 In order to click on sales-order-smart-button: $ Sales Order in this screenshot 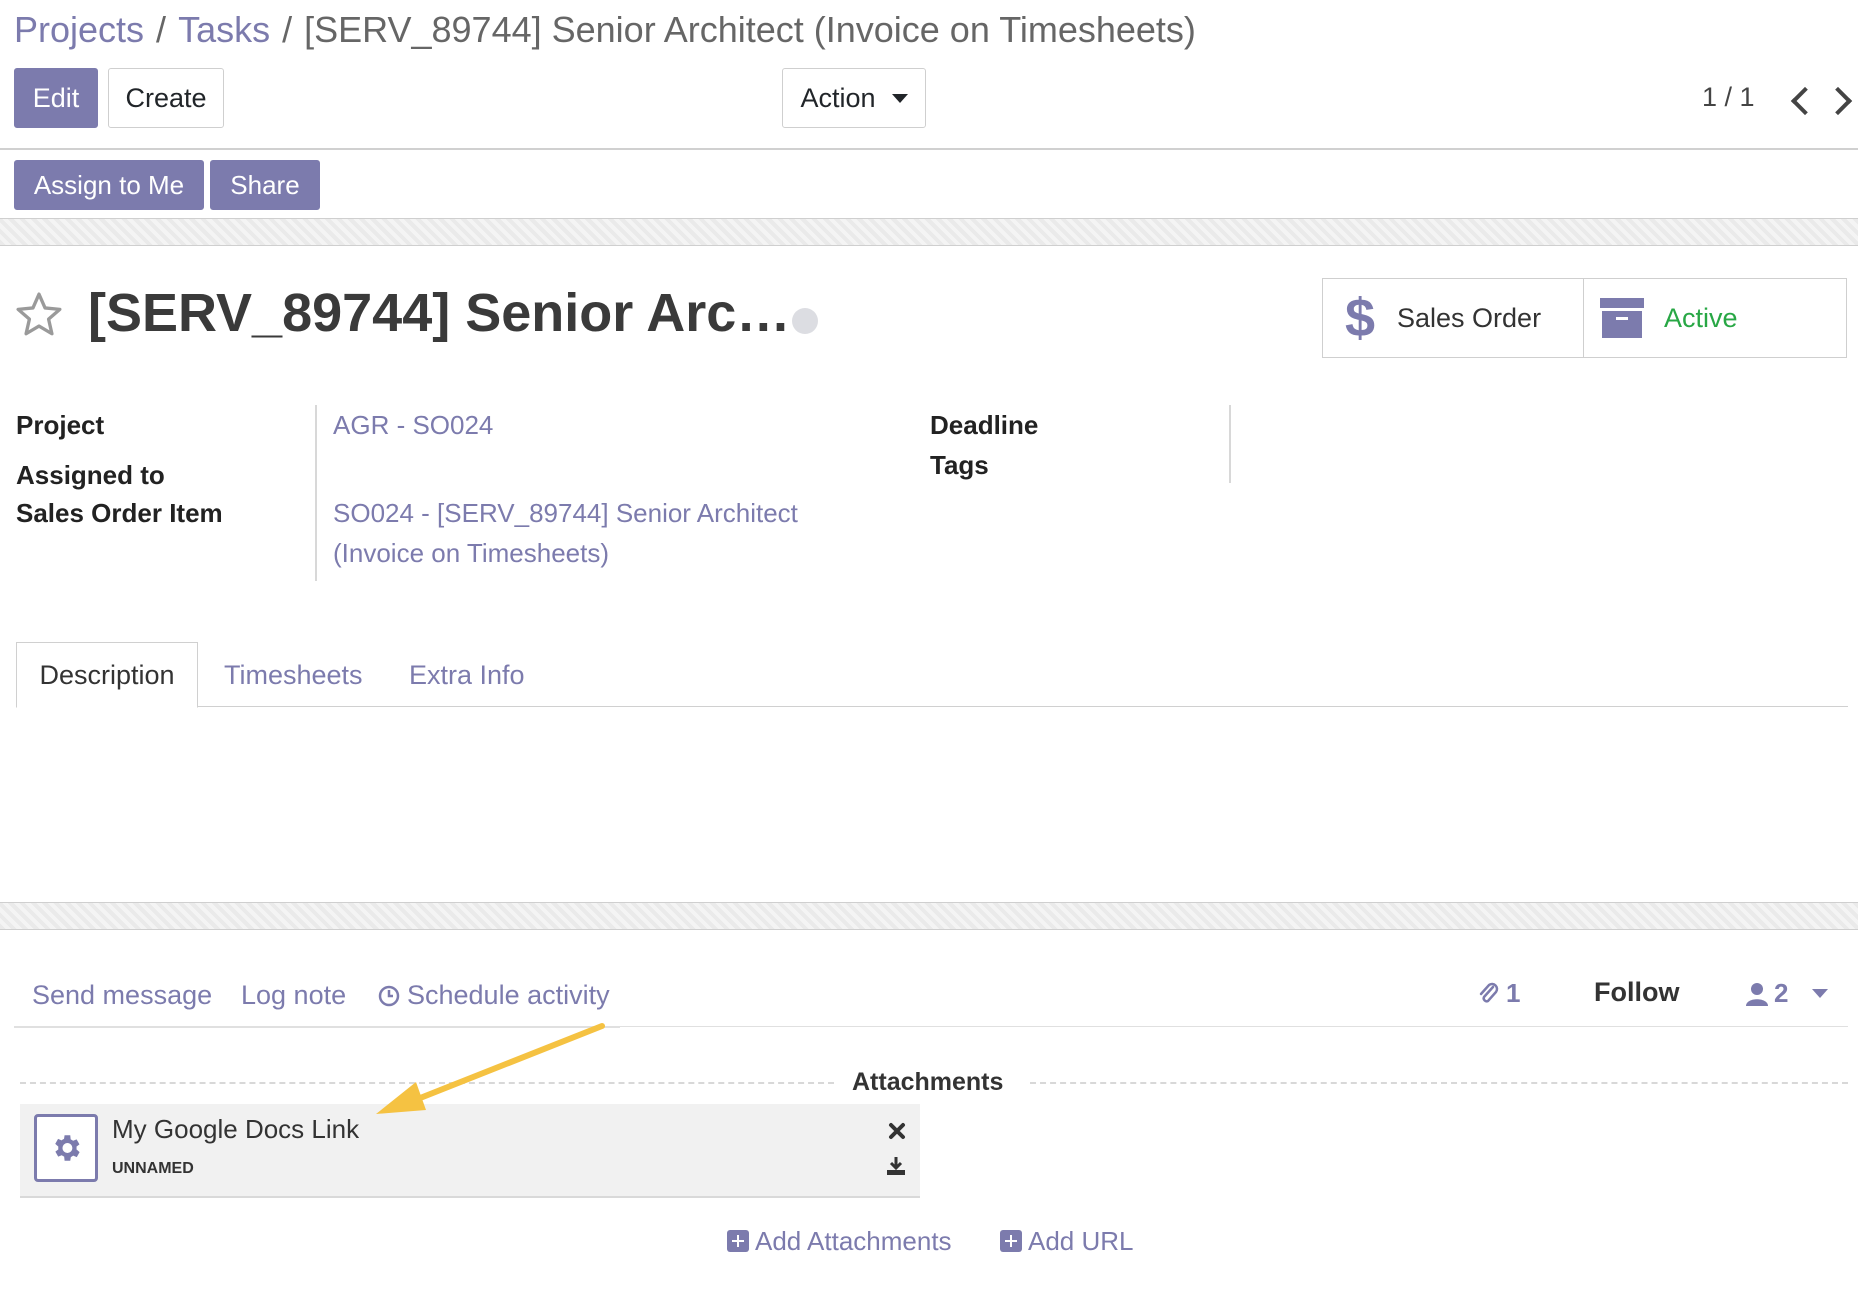, I will do `click(1453, 318)`.